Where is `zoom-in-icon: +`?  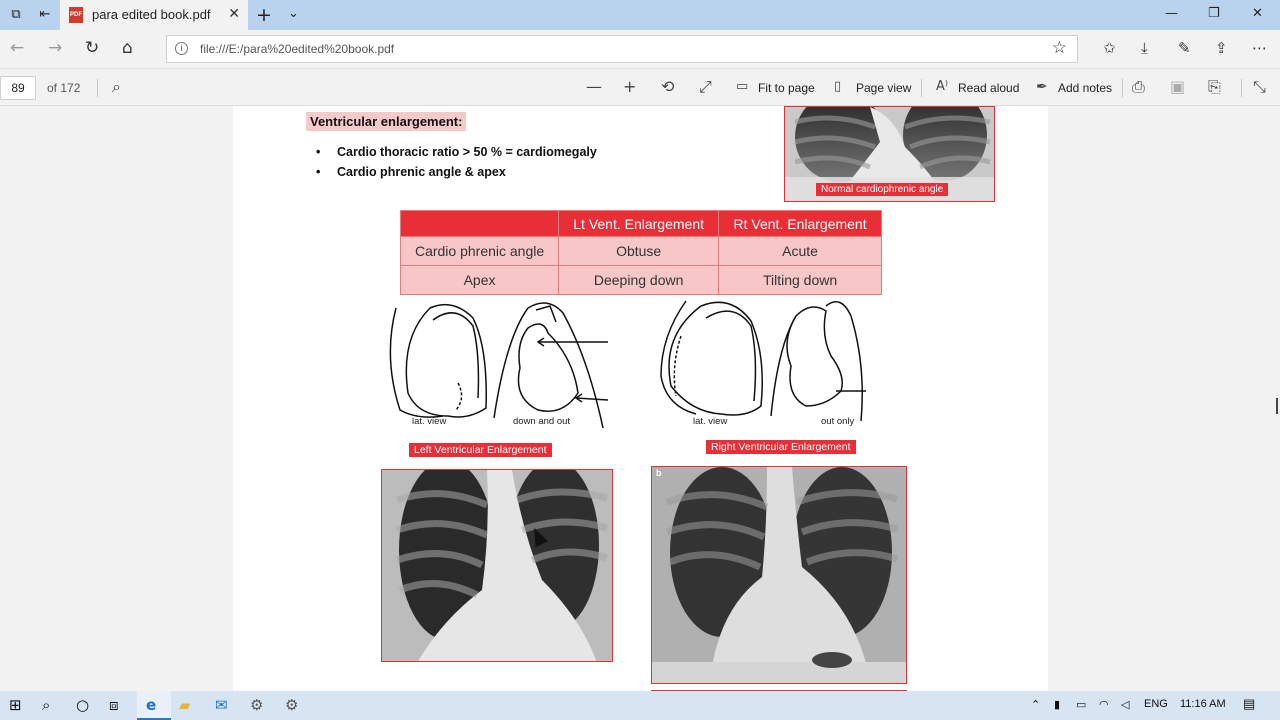
zoom-in-icon: + is located at coordinates (629, 86).